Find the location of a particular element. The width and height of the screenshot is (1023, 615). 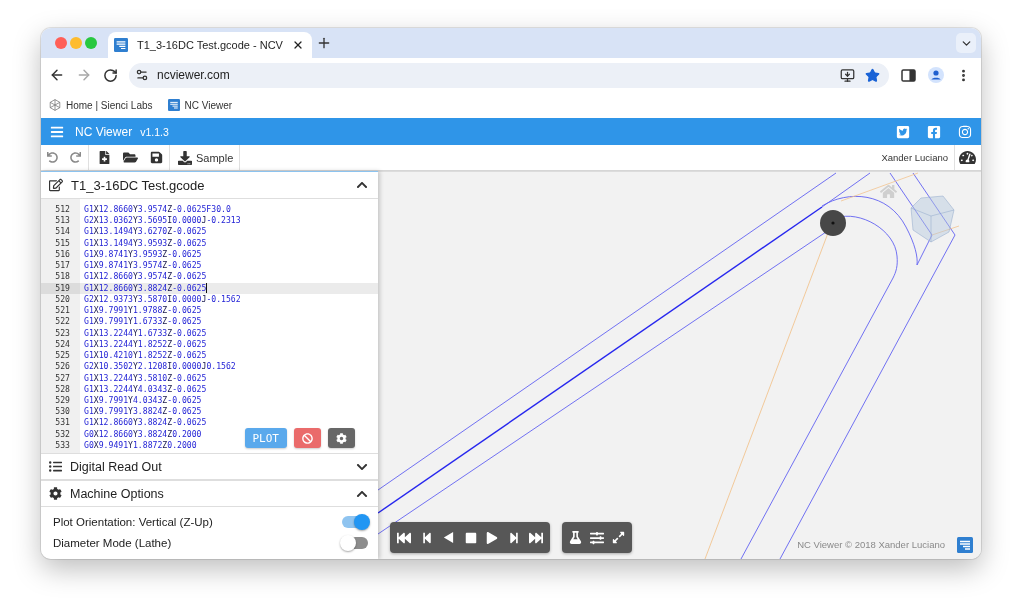

star-icon is located at coordinates (872, 75).